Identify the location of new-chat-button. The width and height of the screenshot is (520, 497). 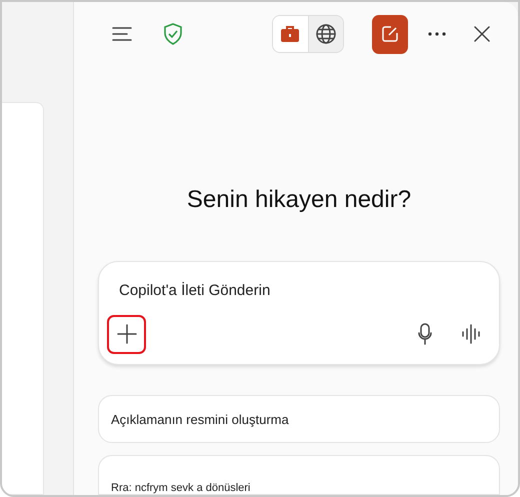
(390, 34).